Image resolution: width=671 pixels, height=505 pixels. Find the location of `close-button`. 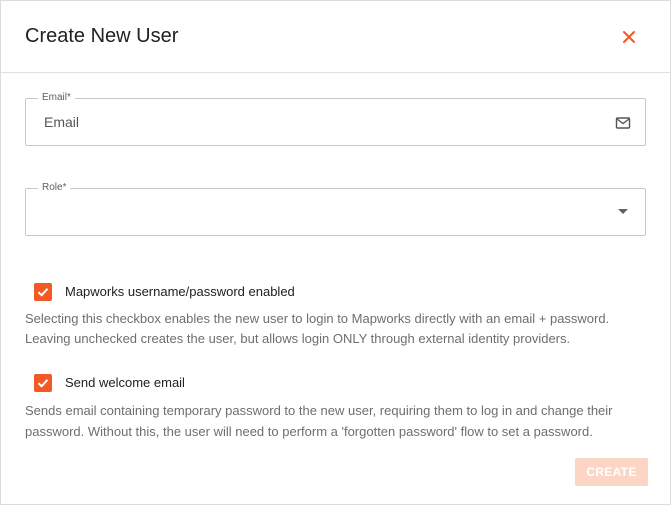

close-button is located at coordinates (629, 37).